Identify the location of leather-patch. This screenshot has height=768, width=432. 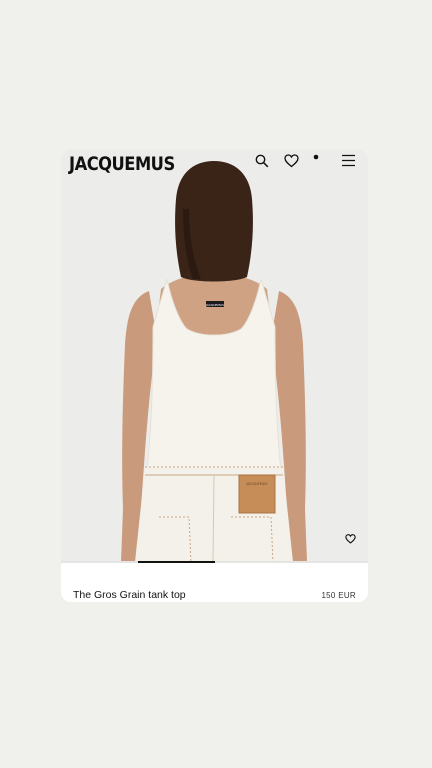
(257, 494).